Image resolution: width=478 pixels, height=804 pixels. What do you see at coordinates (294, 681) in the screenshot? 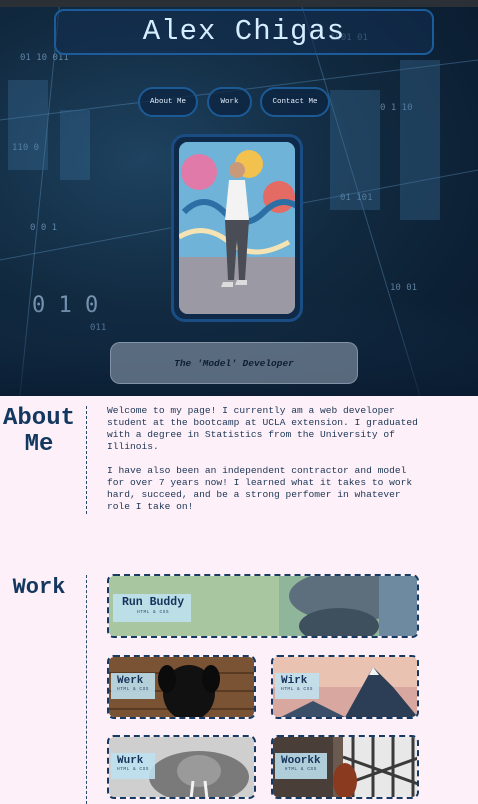
I see `wirk-title: Wirk` at bounding box center [294, 681].